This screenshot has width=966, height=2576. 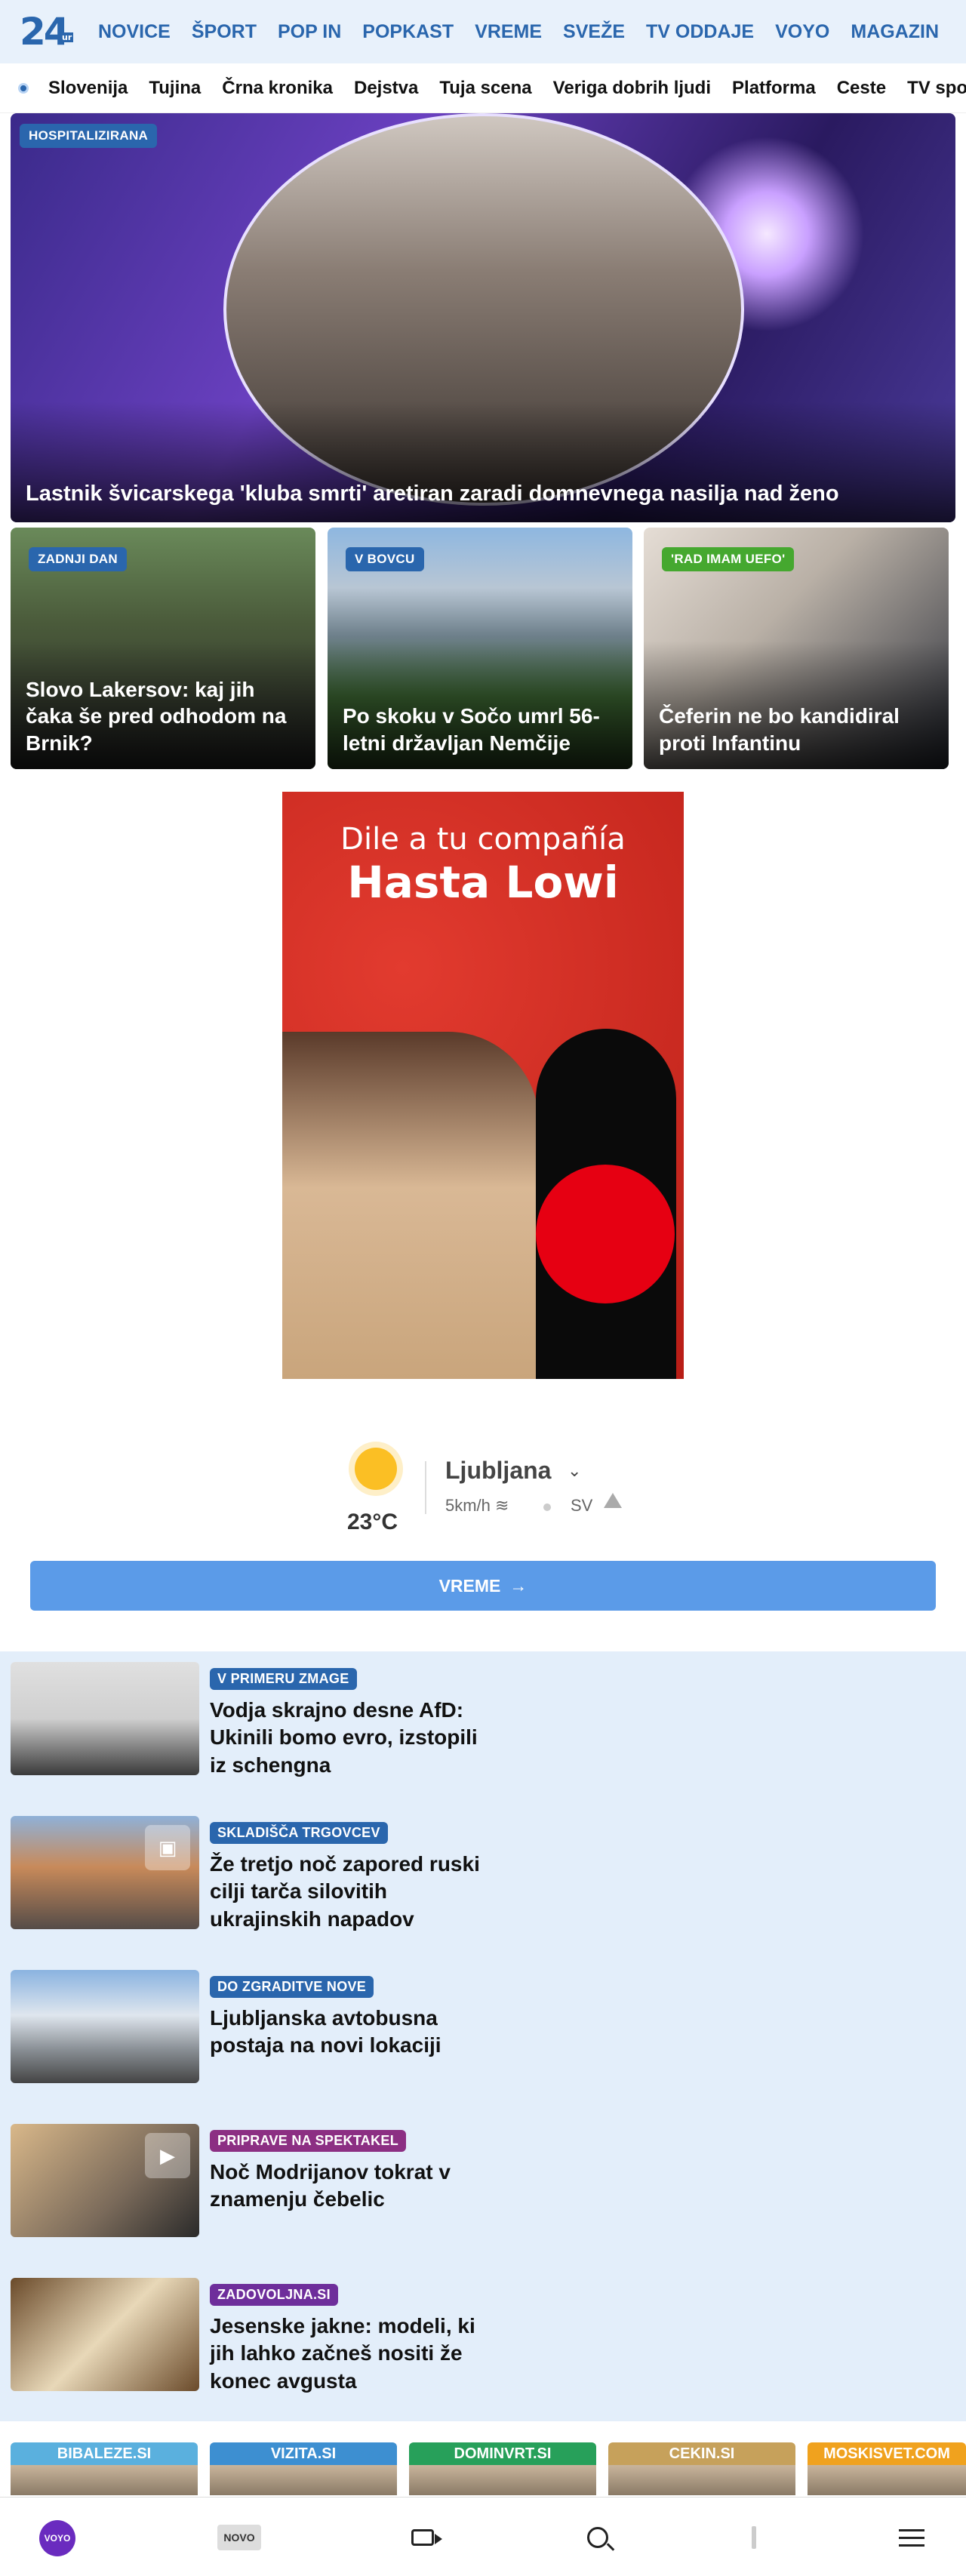 What do you see at coordinates (372, 1522) in the screenshot?
I see `temperature: 23°C` at bounding box center [372, 1522].